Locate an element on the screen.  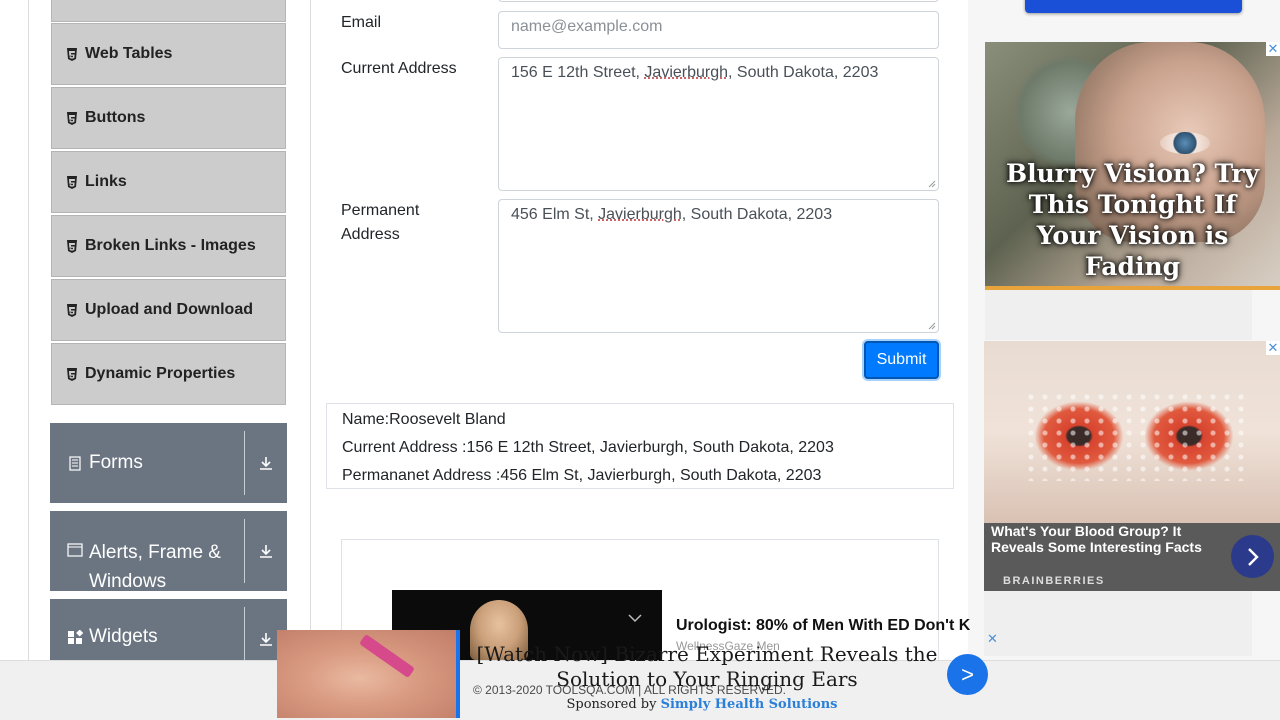
group-label: Forms is located at coordinates (116, 462).